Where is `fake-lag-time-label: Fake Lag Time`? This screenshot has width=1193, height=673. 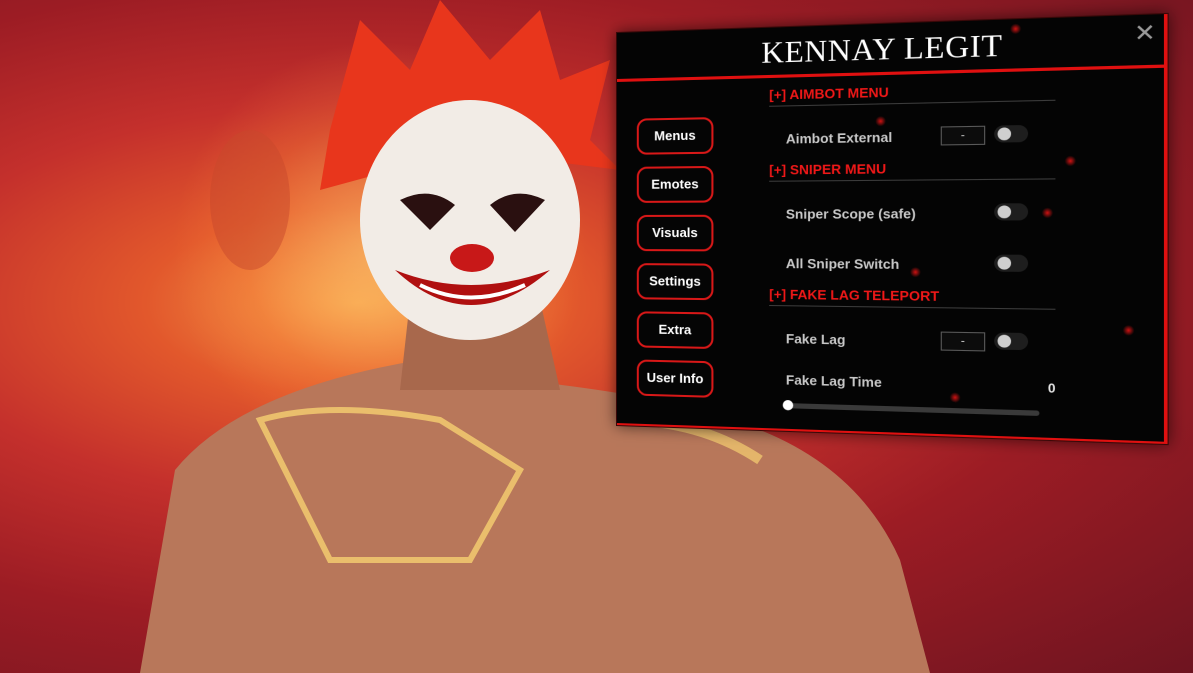
fake-lag-time-label: Fake Lag Time is located at coordinates (833, 381).